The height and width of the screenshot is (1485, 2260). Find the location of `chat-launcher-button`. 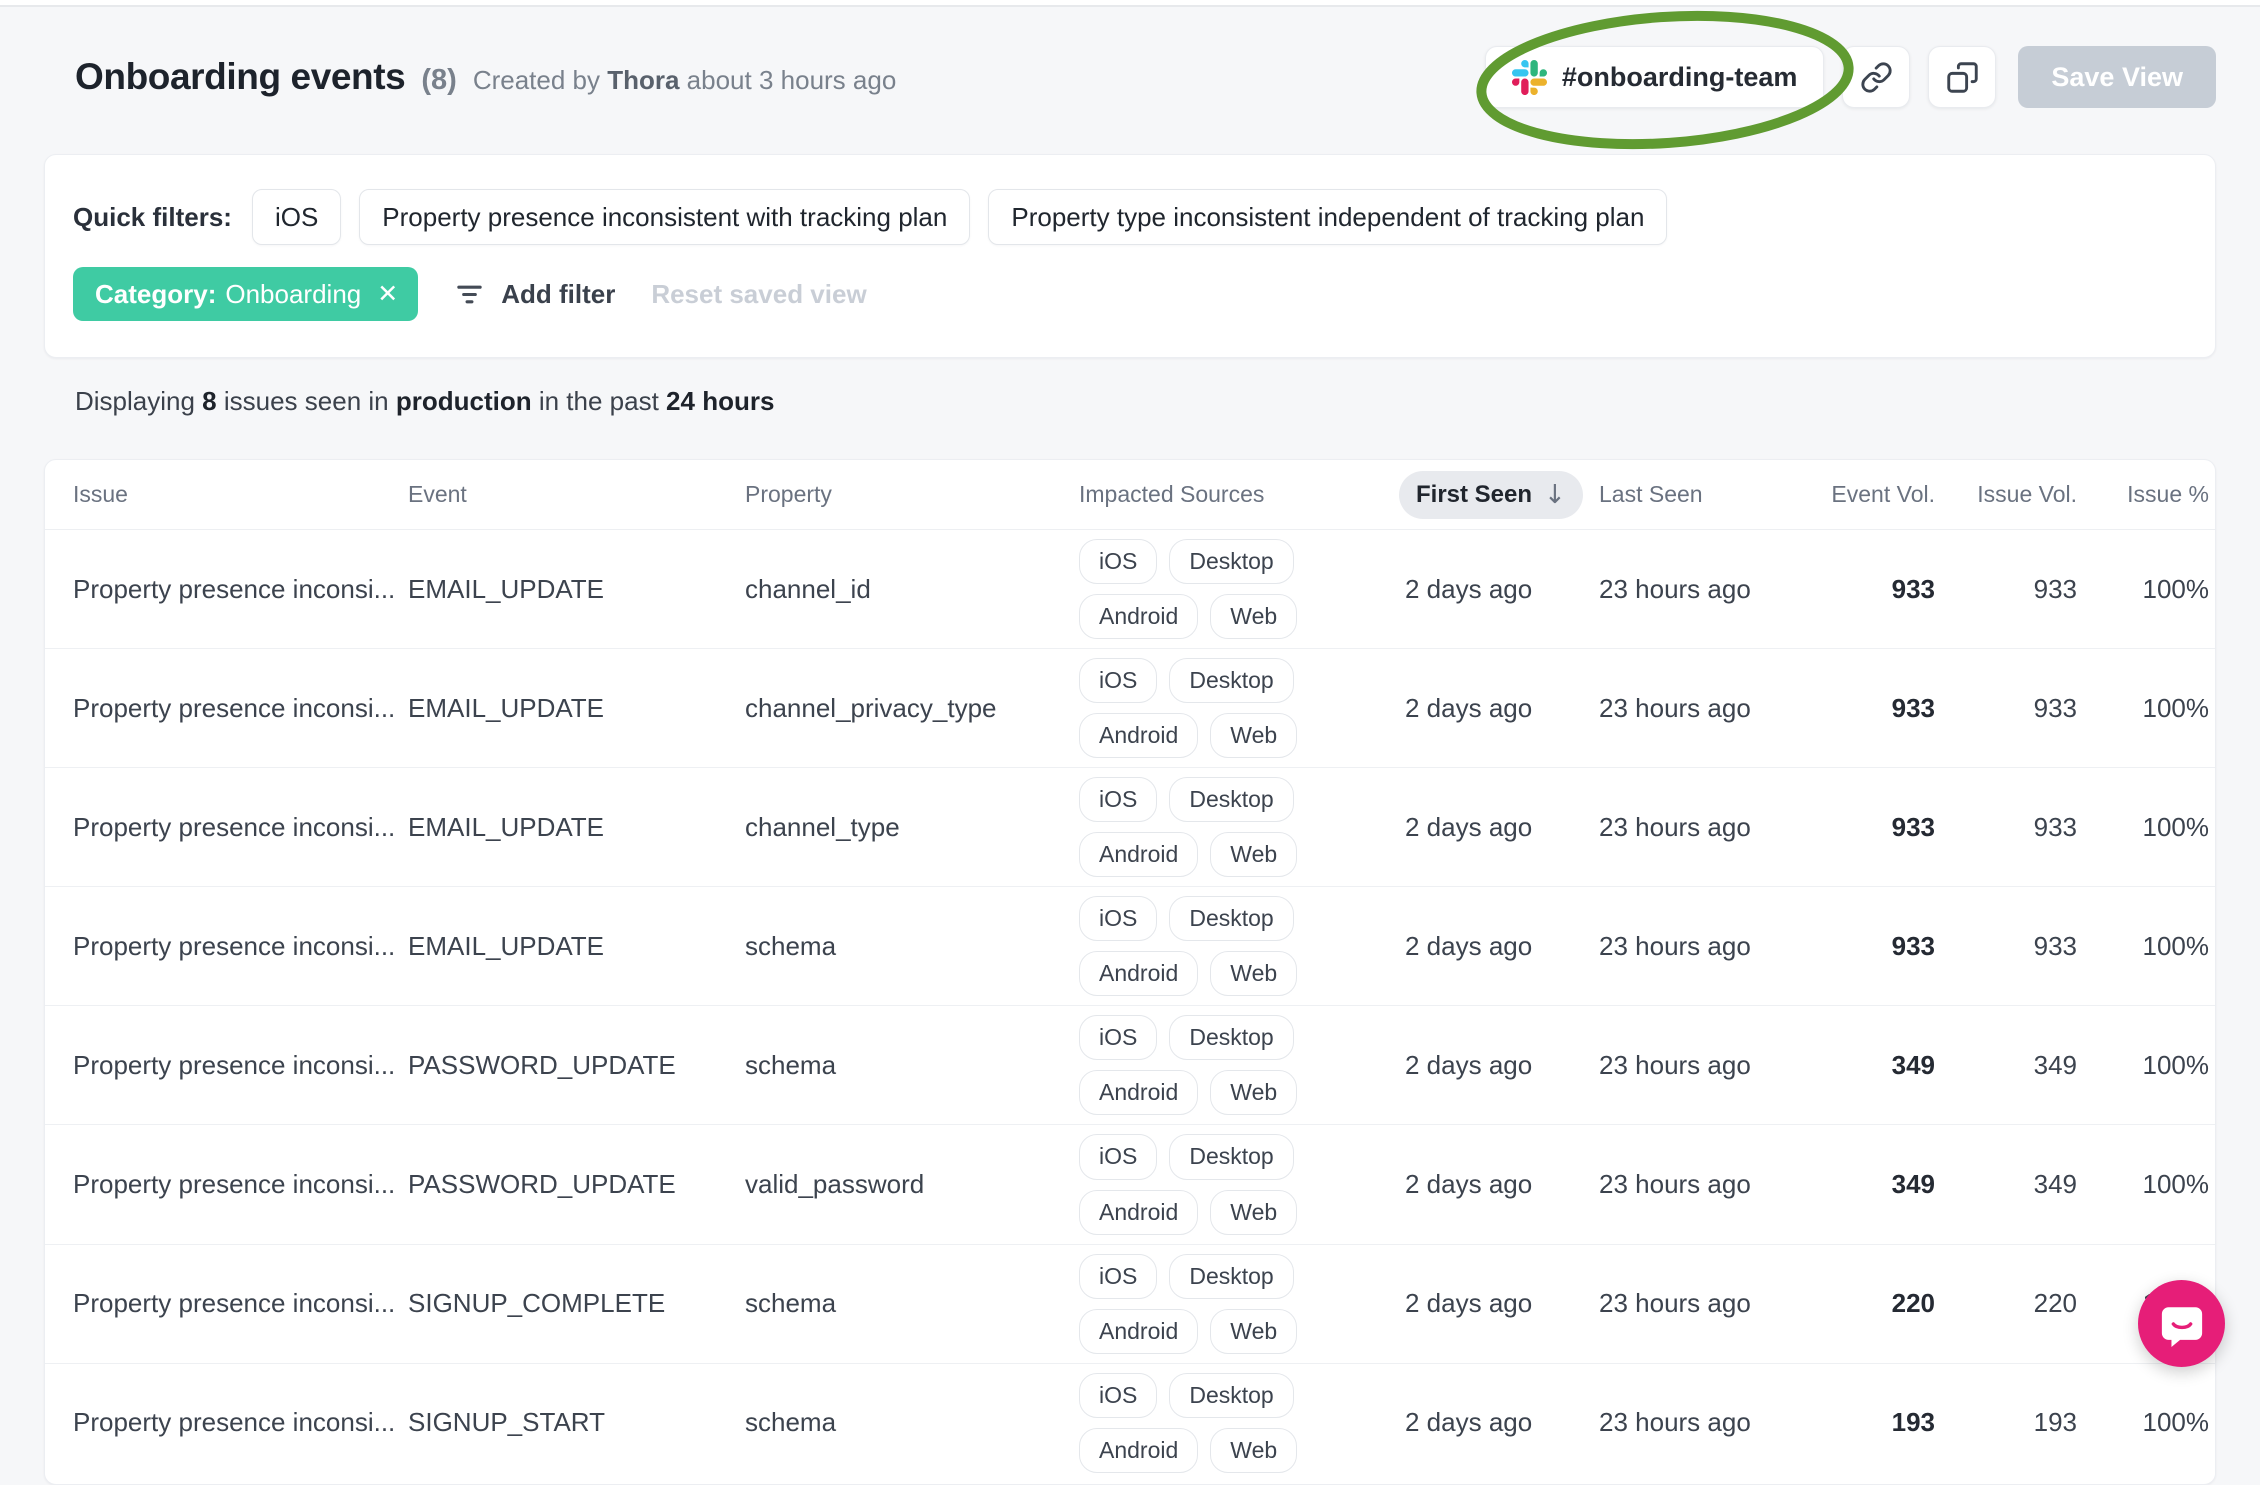

chat-launcher-button is located at coordinates (2181, 1323).